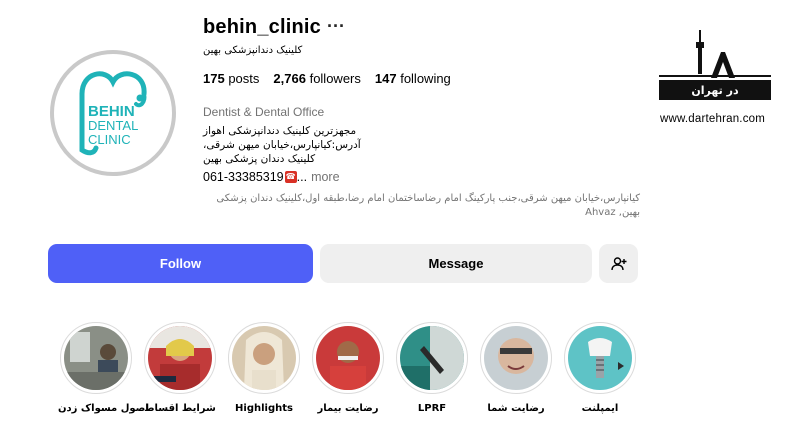 The image size is (800, 438). What do you see at coordinates (432, 408) in the screenshot?
I see `highlight-label: LPRF` at bounding box center [432, 408].